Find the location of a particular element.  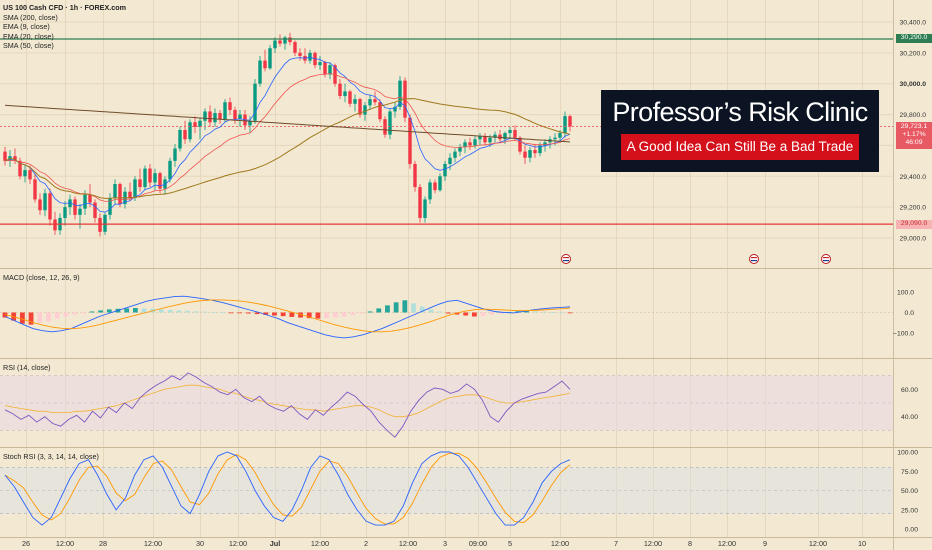

legend-ema9: EMA (9, close) is located at coordinates (64, 27).